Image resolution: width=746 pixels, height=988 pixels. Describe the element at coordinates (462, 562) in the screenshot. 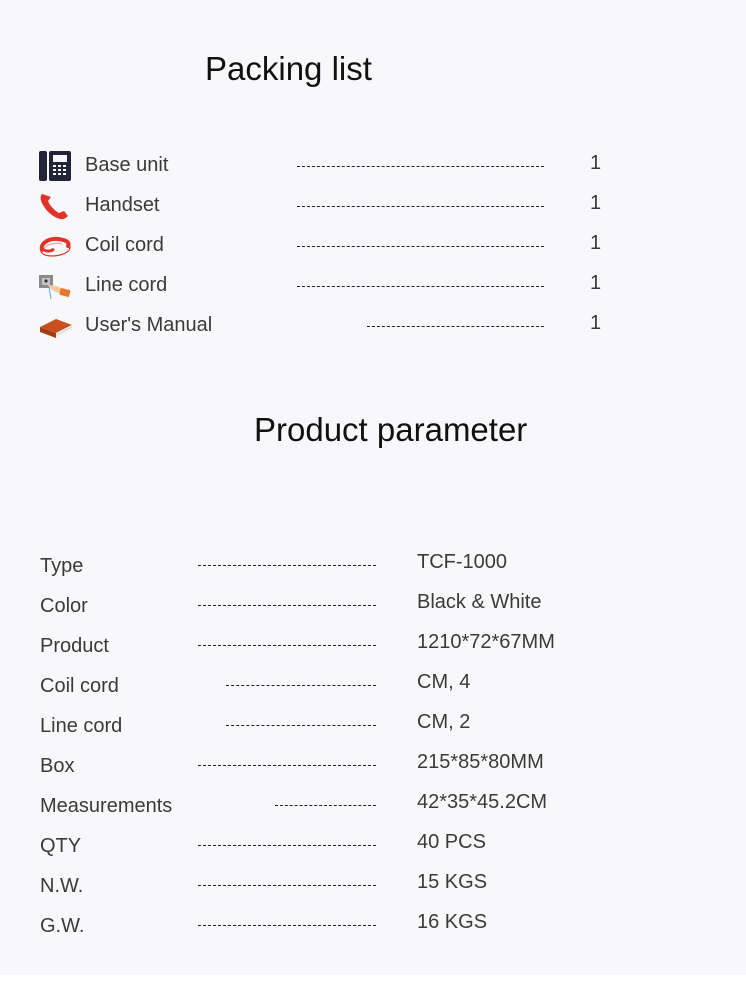

I see `parameter-value: TCF-1000` at that location.